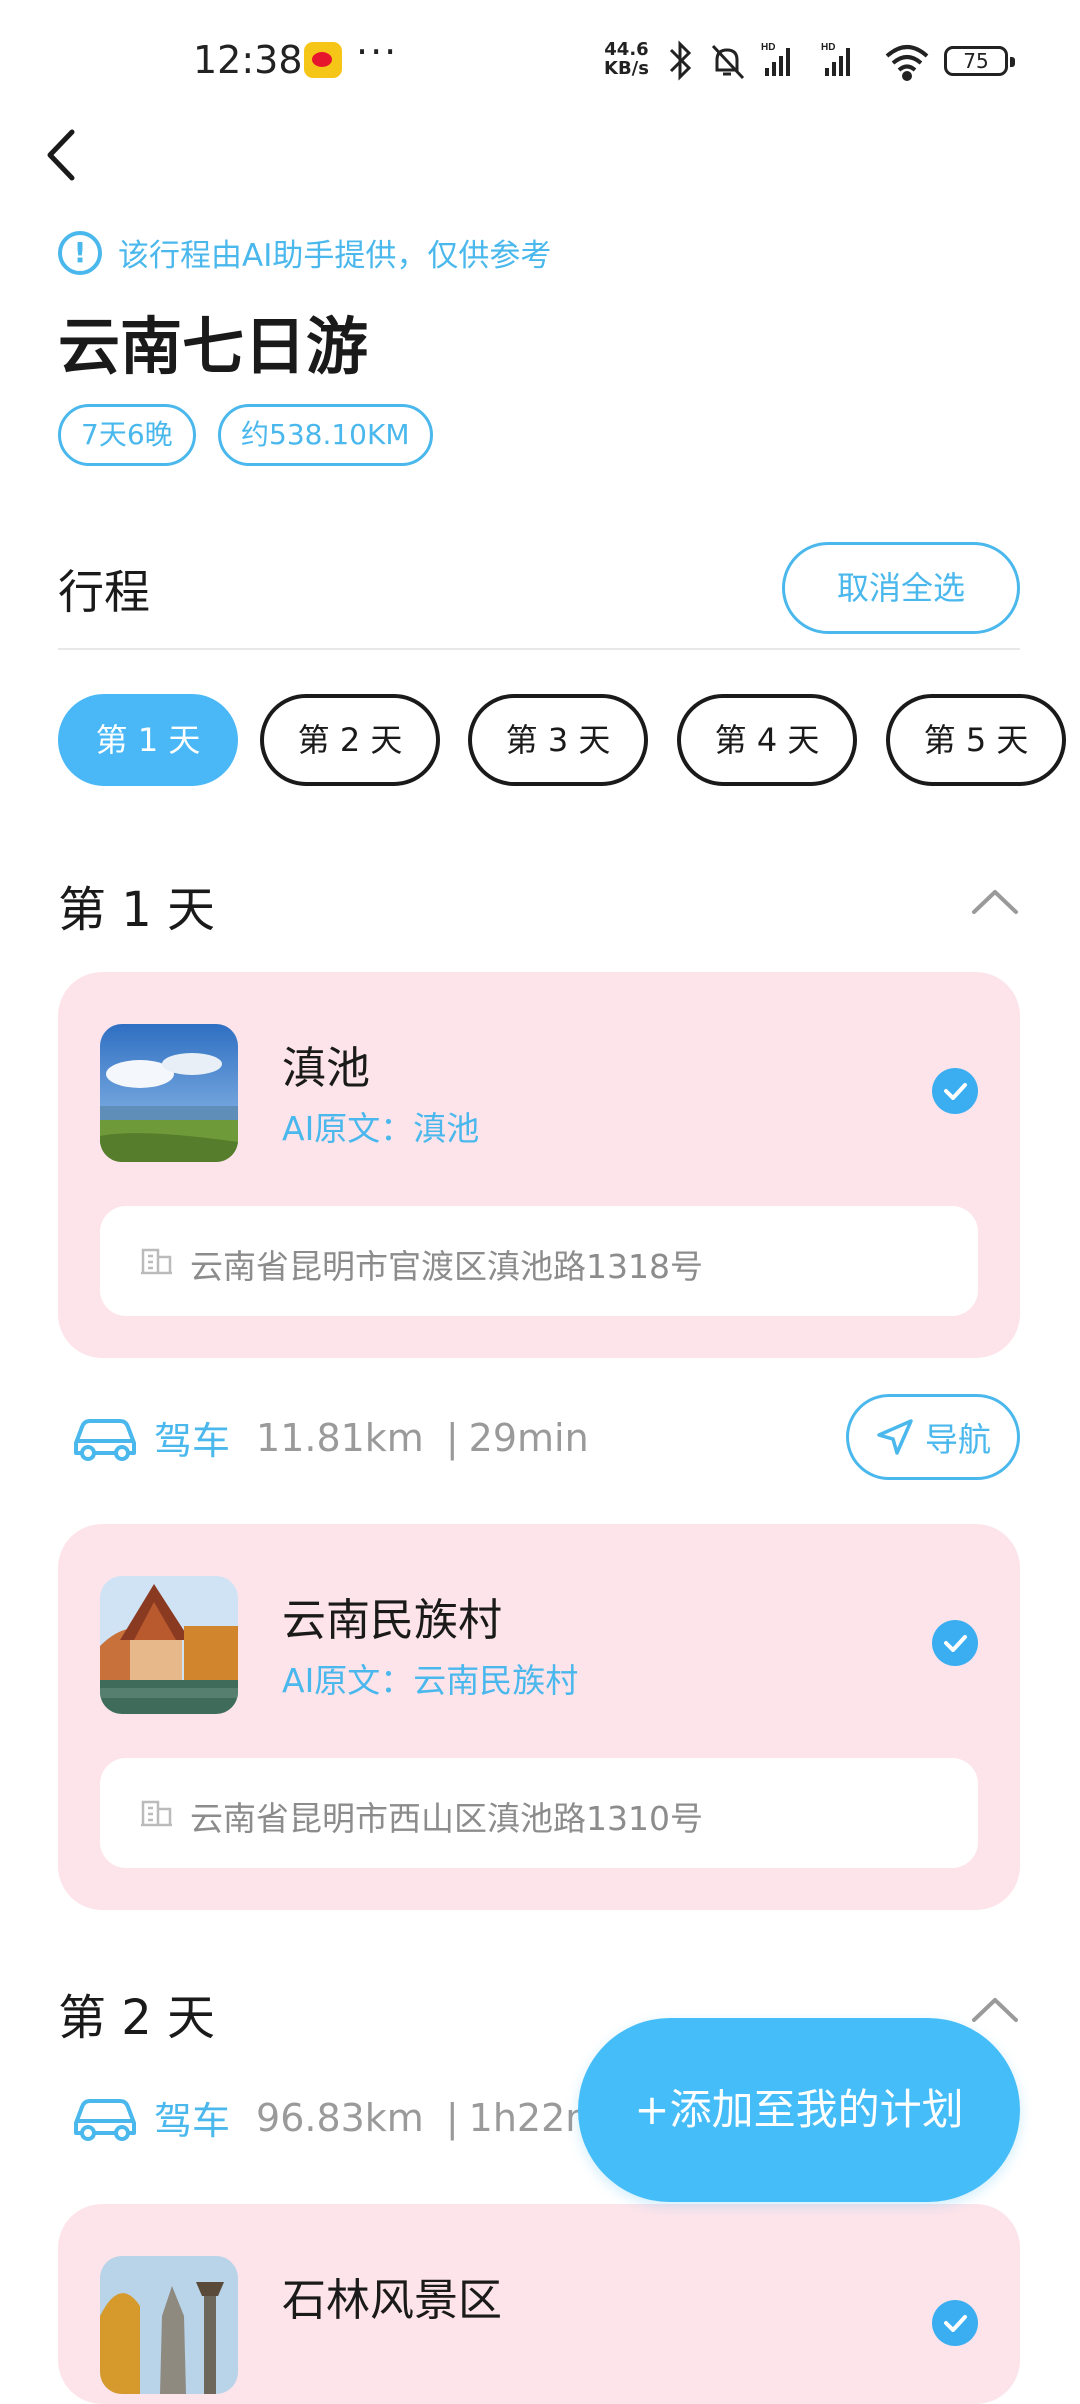  What do you see at coordinates (775, 59) in the screenshot?
I see `signal-1-icon: HD` at bounding box center [775, 59].